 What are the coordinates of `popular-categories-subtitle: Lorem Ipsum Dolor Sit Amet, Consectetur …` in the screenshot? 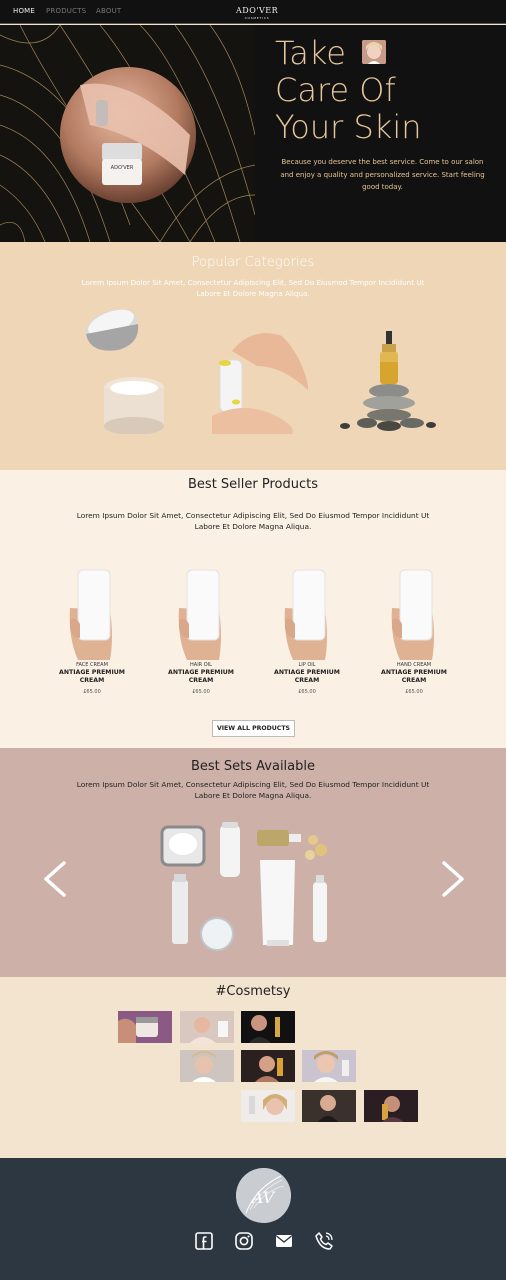 It's located at (253, 288).